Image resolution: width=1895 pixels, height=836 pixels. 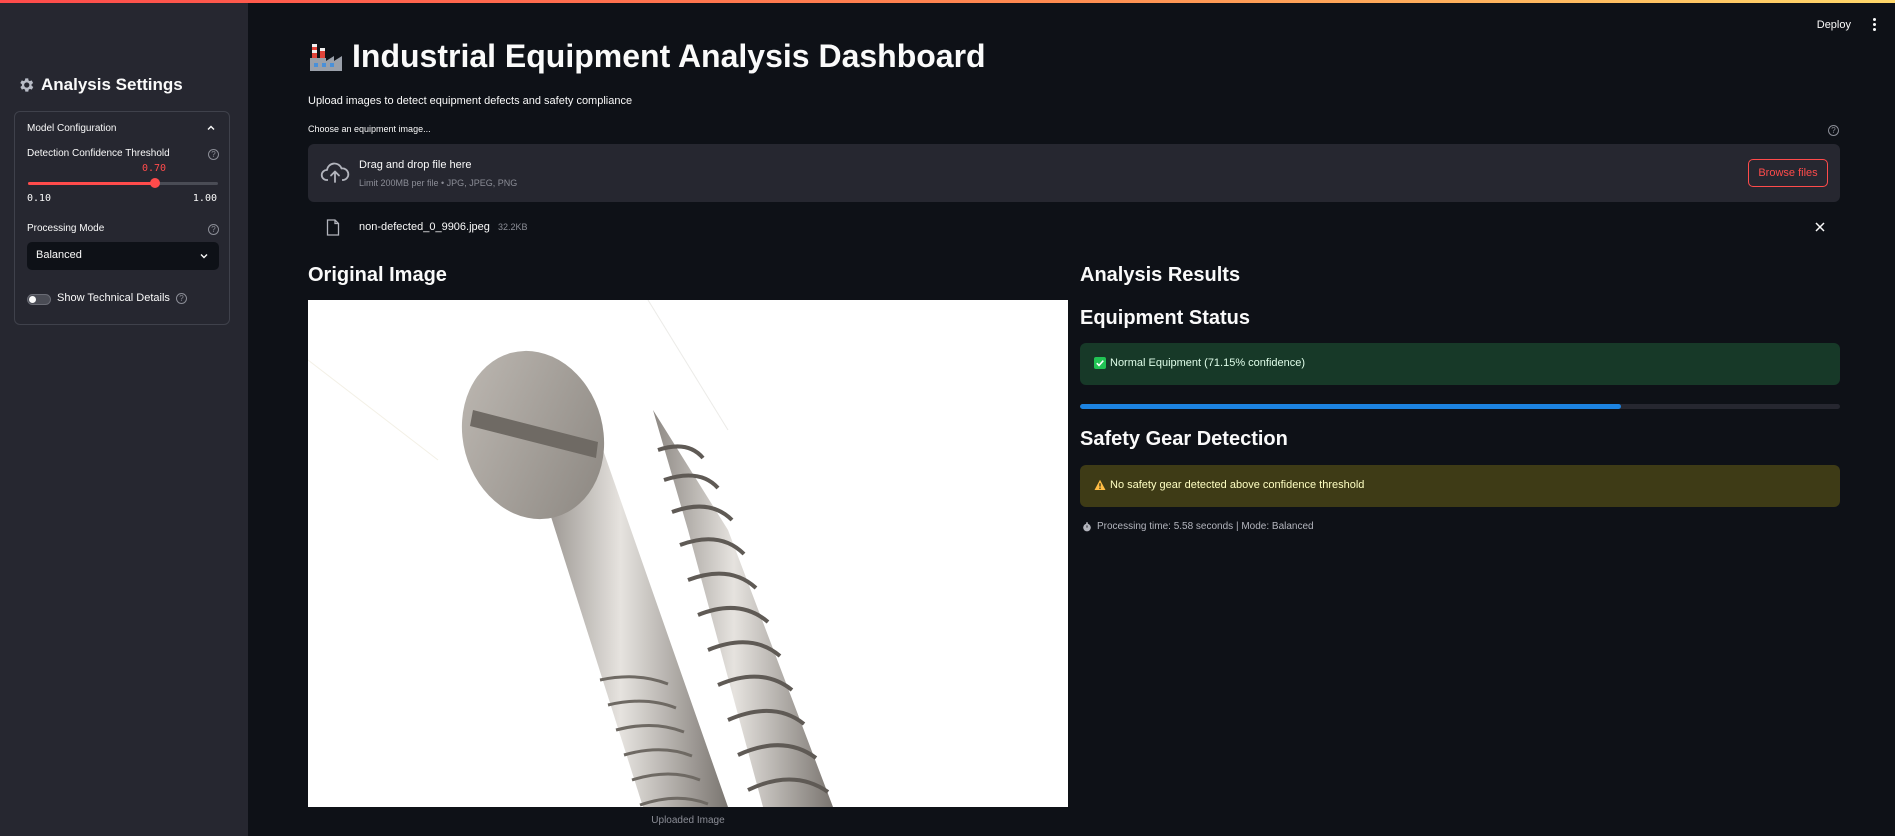 I want to click on header-actions: Deploy, so click(x=1847, y=24).